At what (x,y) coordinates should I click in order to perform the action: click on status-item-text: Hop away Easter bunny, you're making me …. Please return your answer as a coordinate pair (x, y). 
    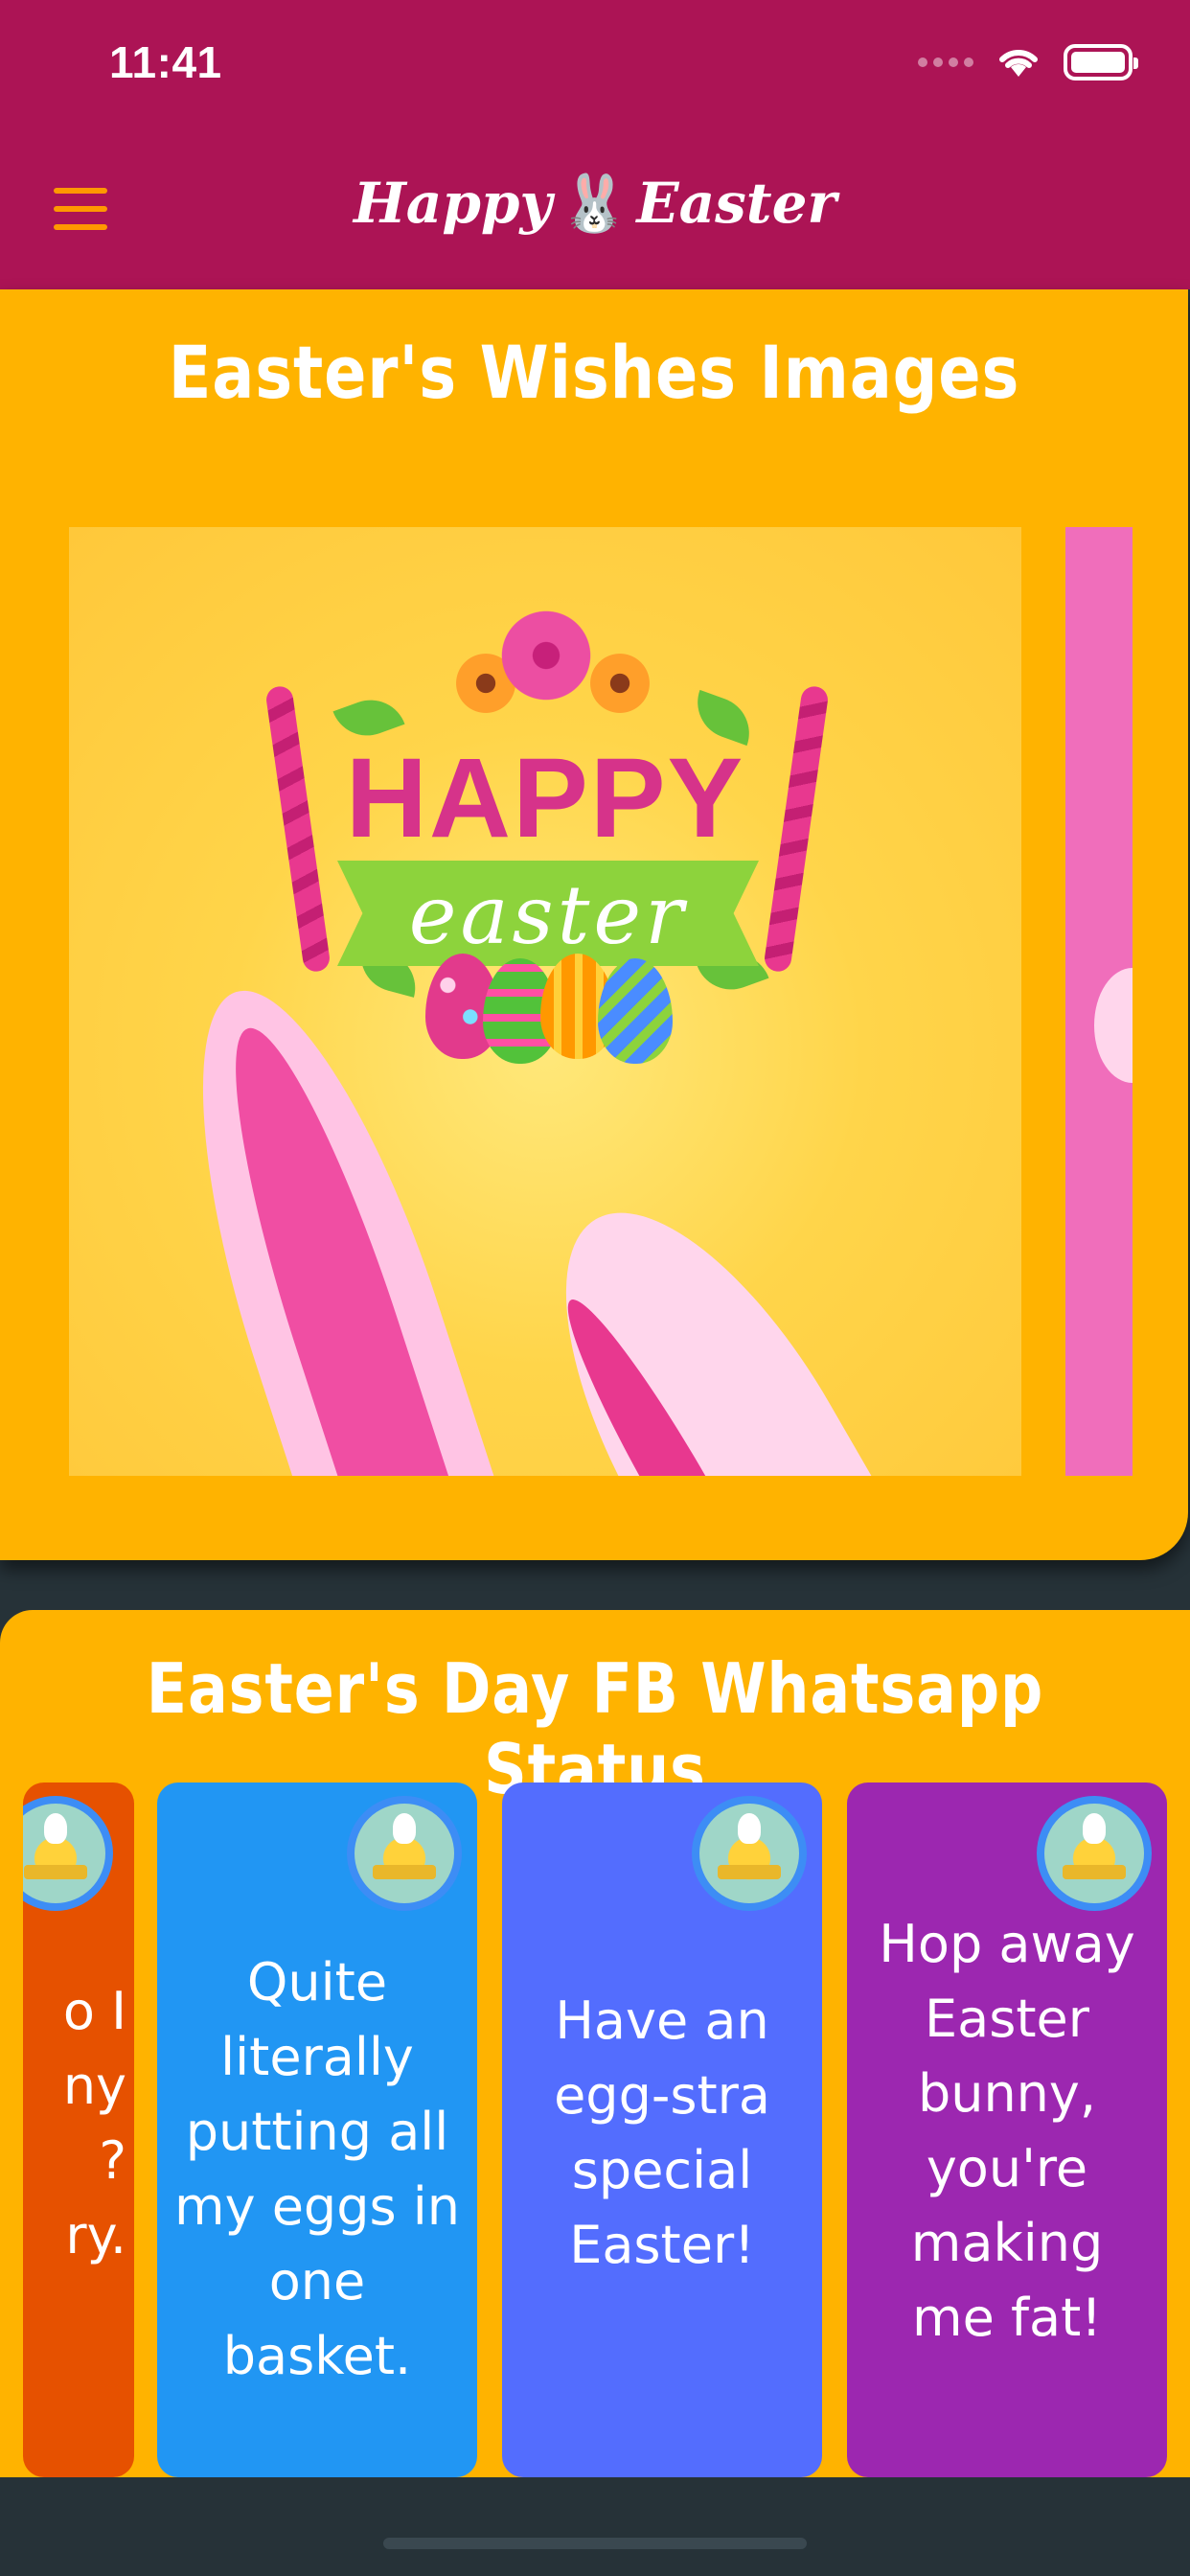
    Looking at the image, I should click on (1007, 2131).